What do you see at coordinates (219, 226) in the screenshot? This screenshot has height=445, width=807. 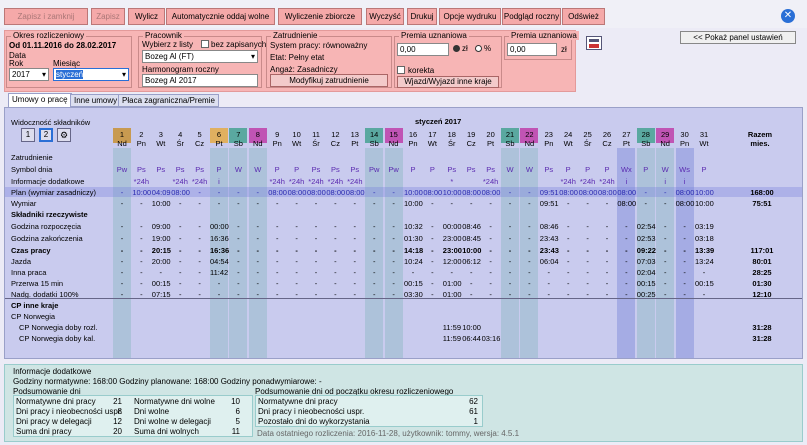 I see `grid-cell: 00:00` at bounding box center [219, 226].